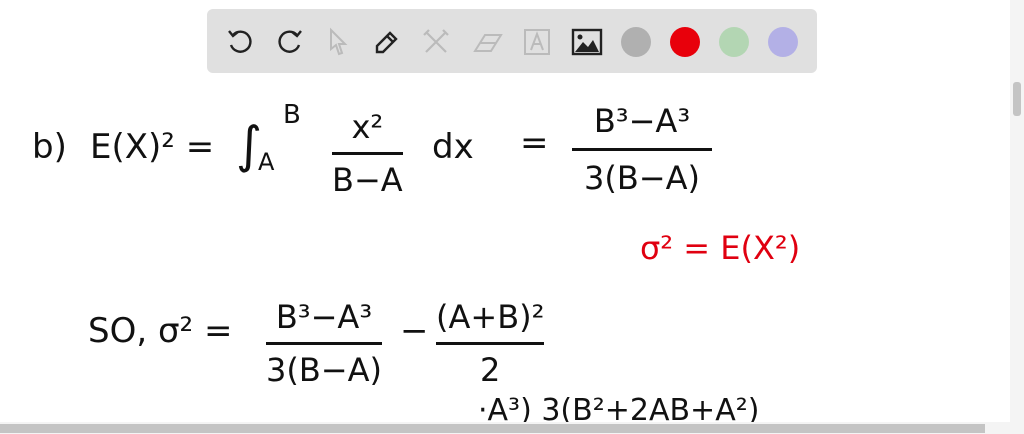 This screenshot has height=434, width=1024. I want to click on select-icon, so click(339, 41).